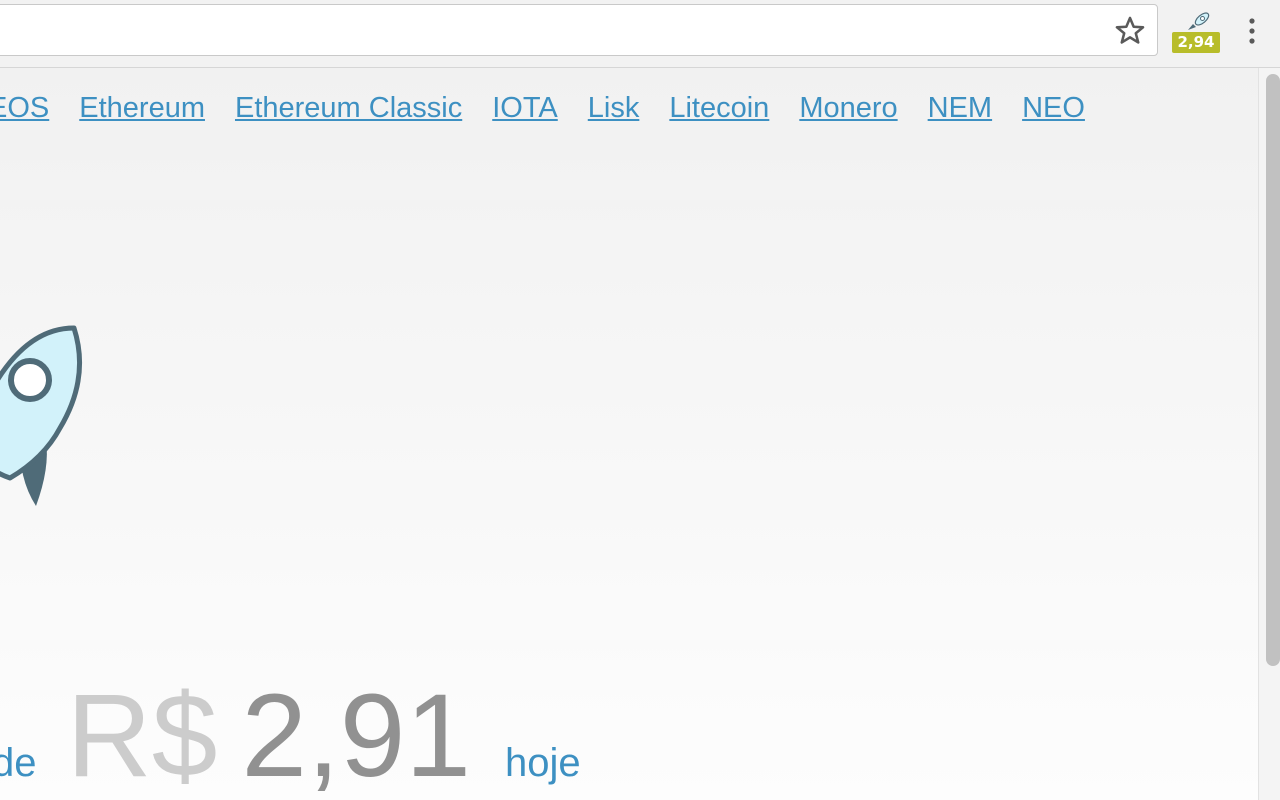  Describe the element at coordinates (1053, 108) in the screenshot. I see `coin-link-neo: NEO` at that location.